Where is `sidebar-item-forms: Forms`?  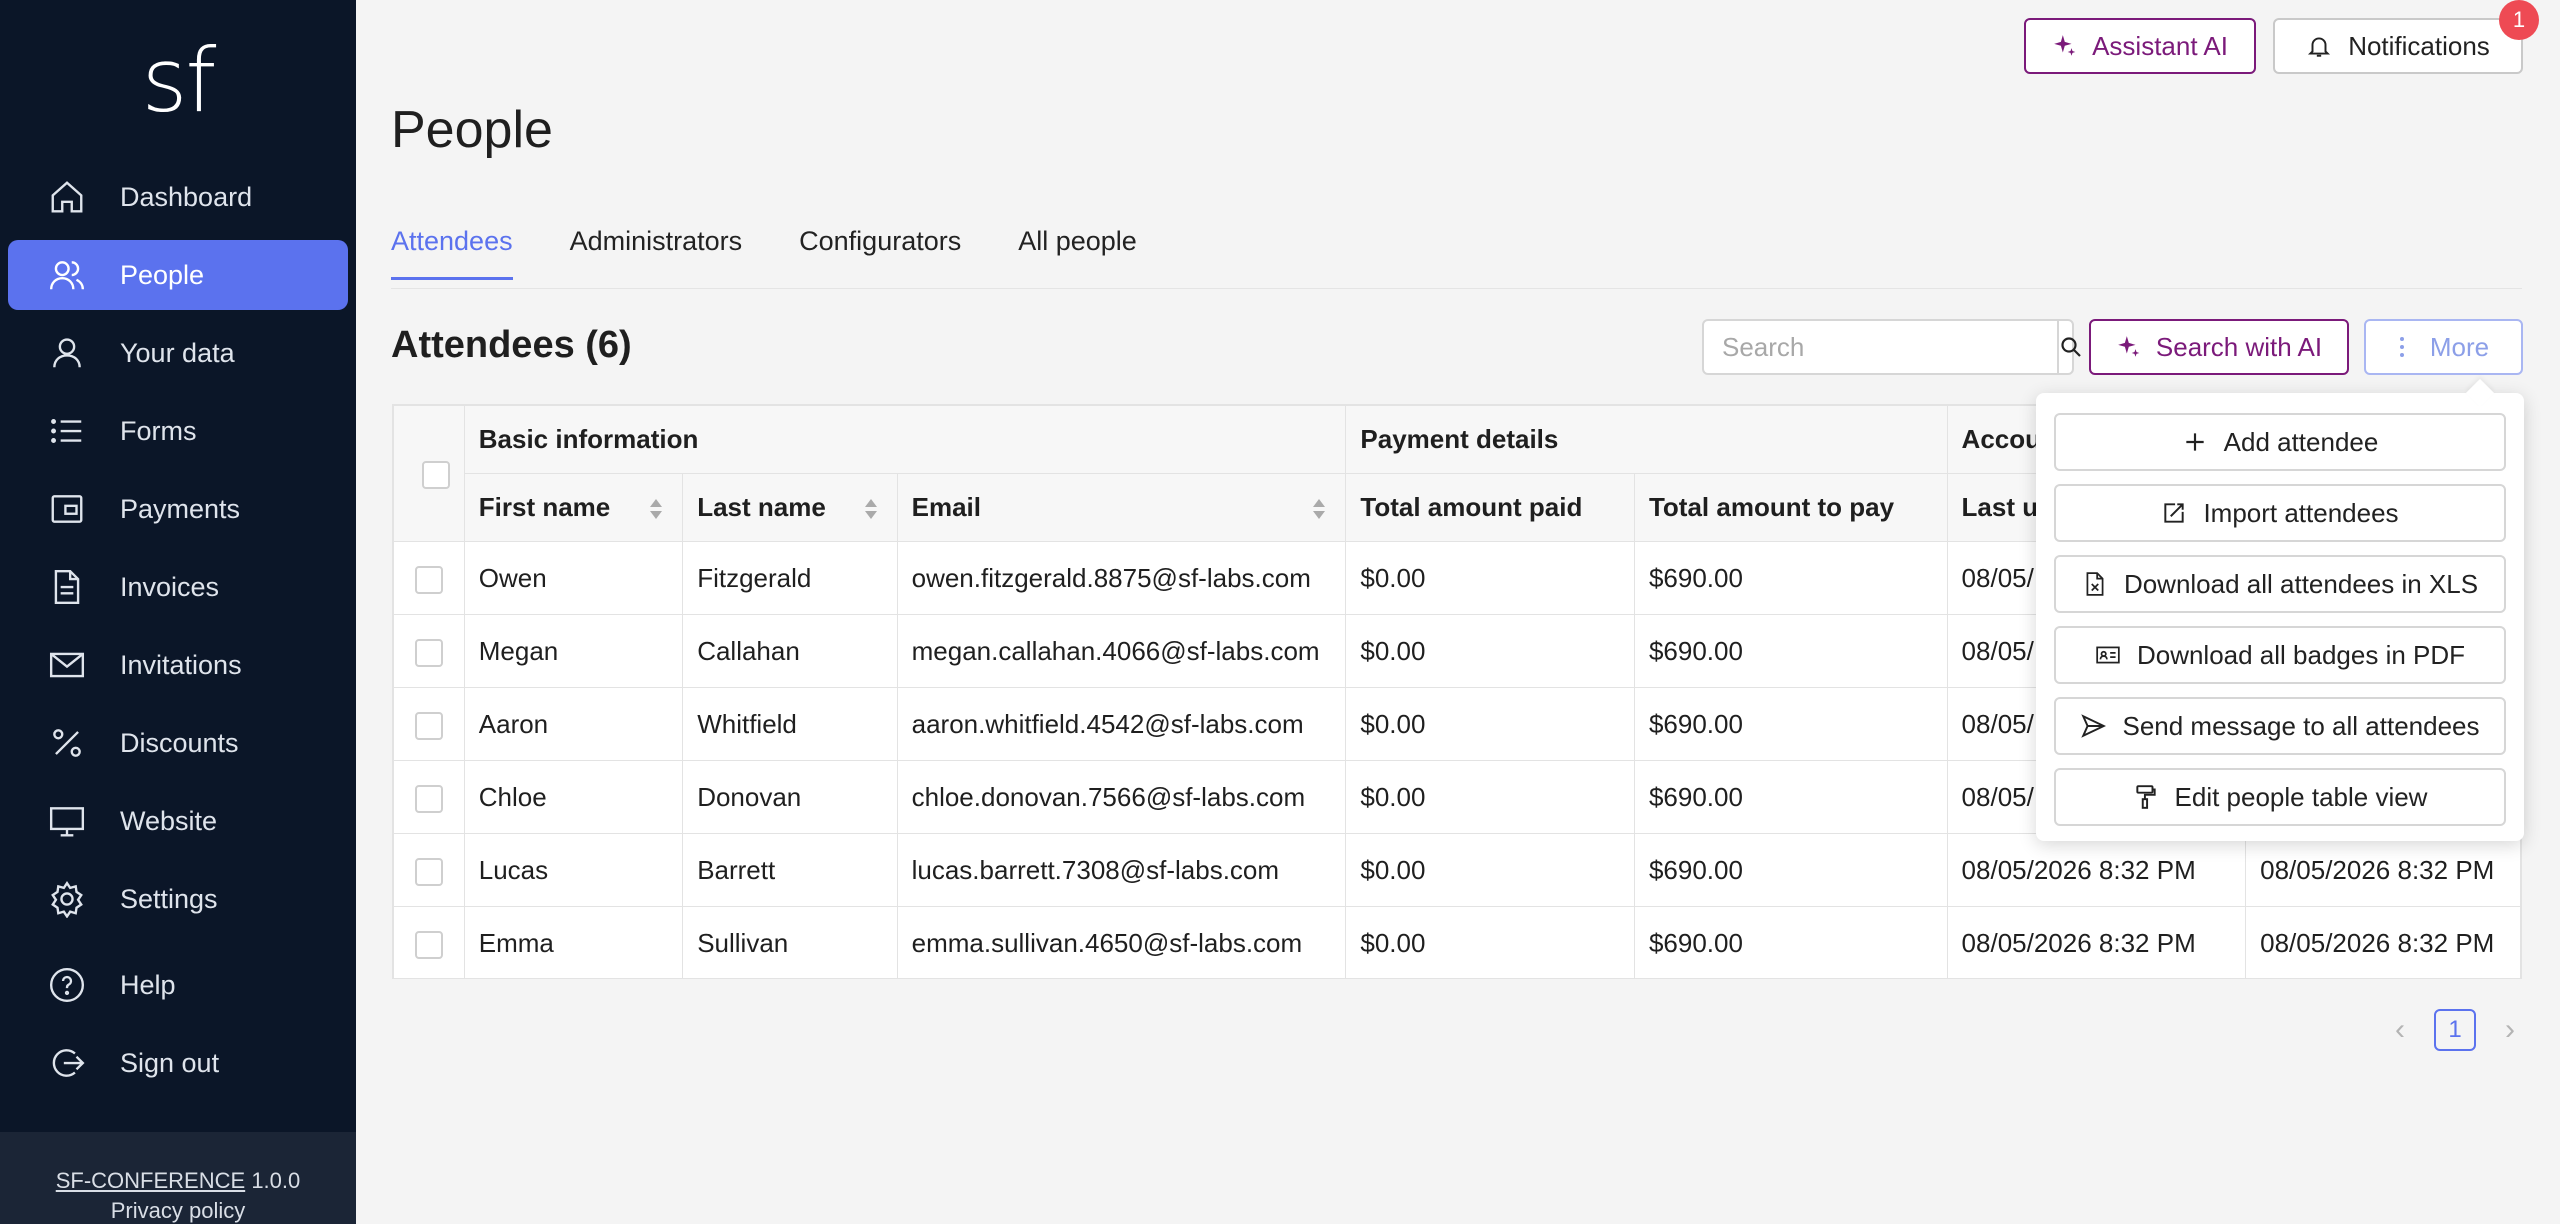 sidebar-item-forms: Forms is located at coordinates (178, 431).